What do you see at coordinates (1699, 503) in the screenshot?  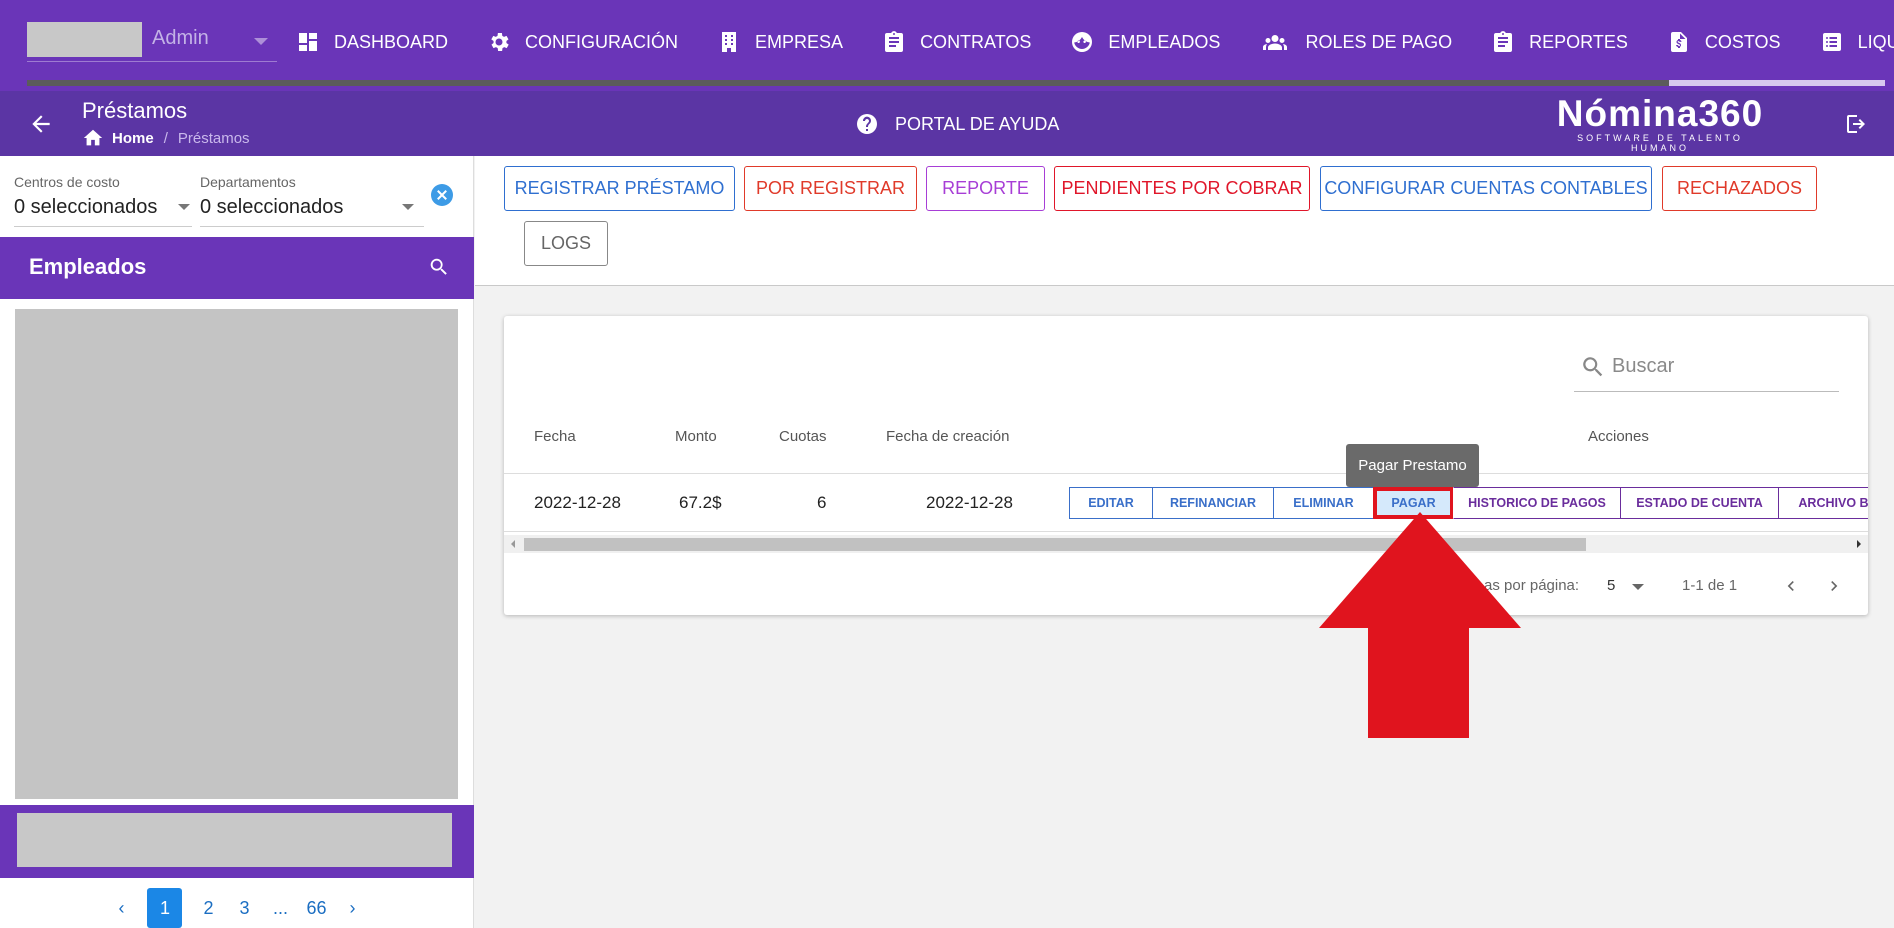 I see `account-statement-button: ESTADO DE CUENTA` at bounding box center [1699, 503].